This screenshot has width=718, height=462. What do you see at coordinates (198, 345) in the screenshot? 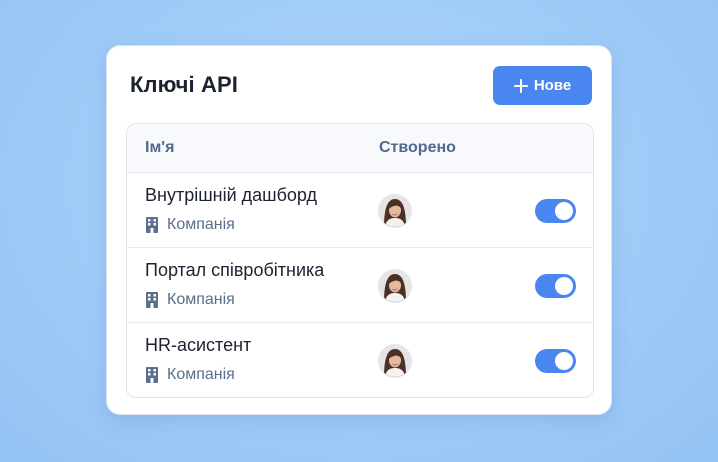
I see `key-name: HR-асистент` at bounding box center [198, 345].